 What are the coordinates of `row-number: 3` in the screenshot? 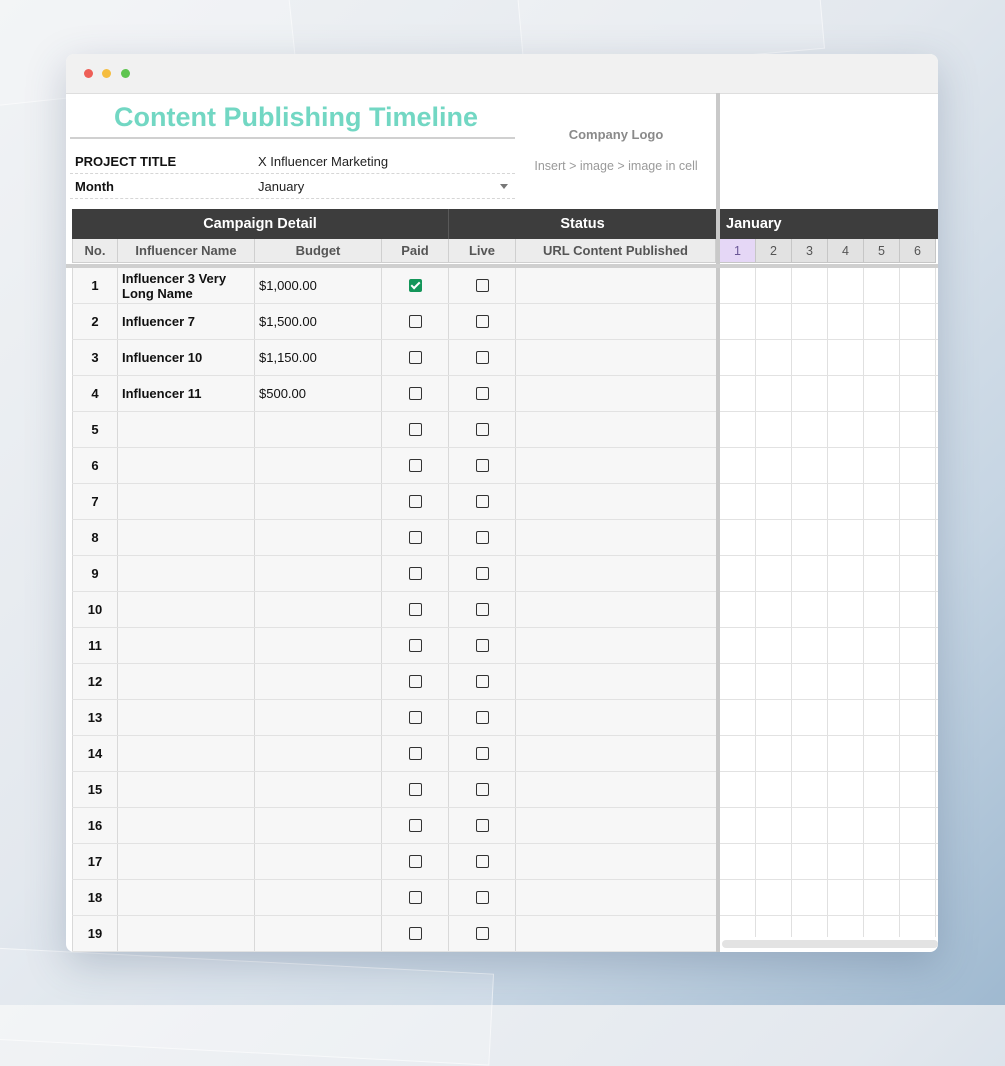 It's located at (95, 357).